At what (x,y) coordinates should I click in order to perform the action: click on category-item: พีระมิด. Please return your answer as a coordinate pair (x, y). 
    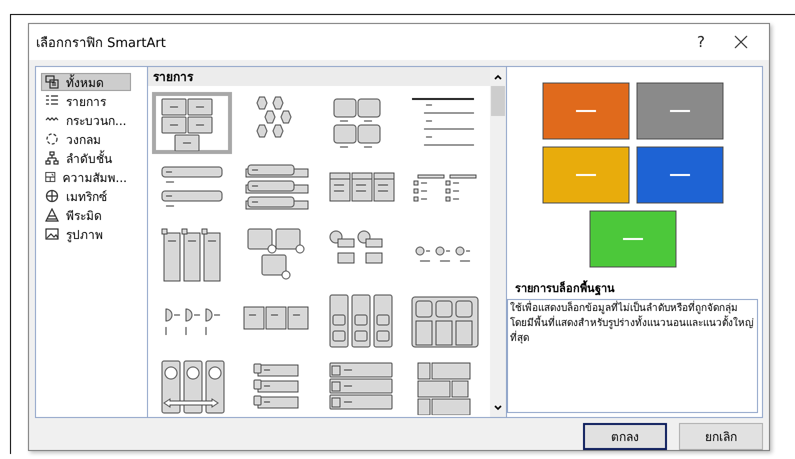
    Looking at the image, I should click on (86, 215).